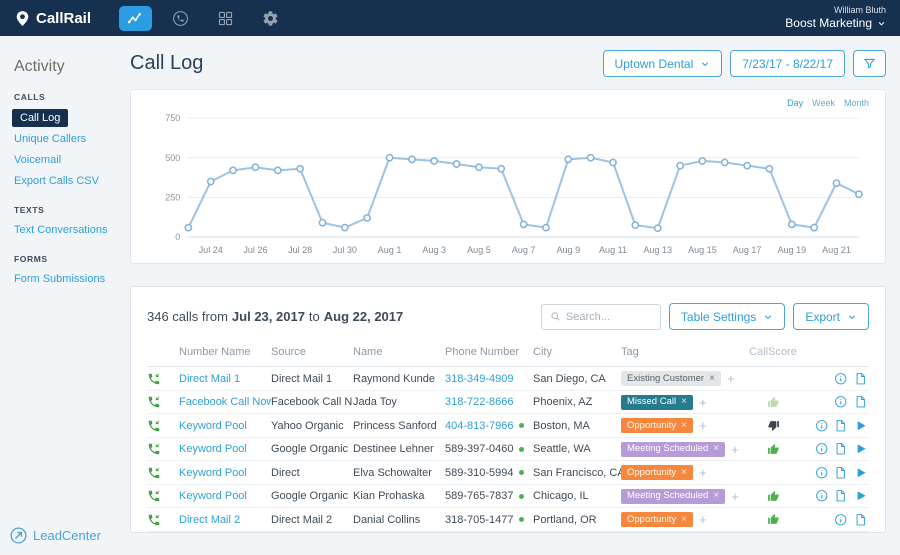 This screenshot has height=555, width=900. I want to click on export-label: Export, so click(822, 316).